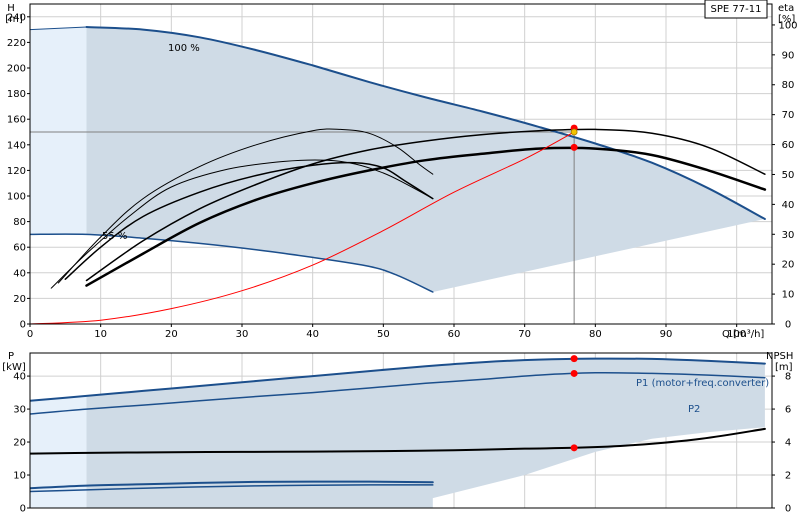  I want to click on y-tick-label: 180, so click(16, 94).